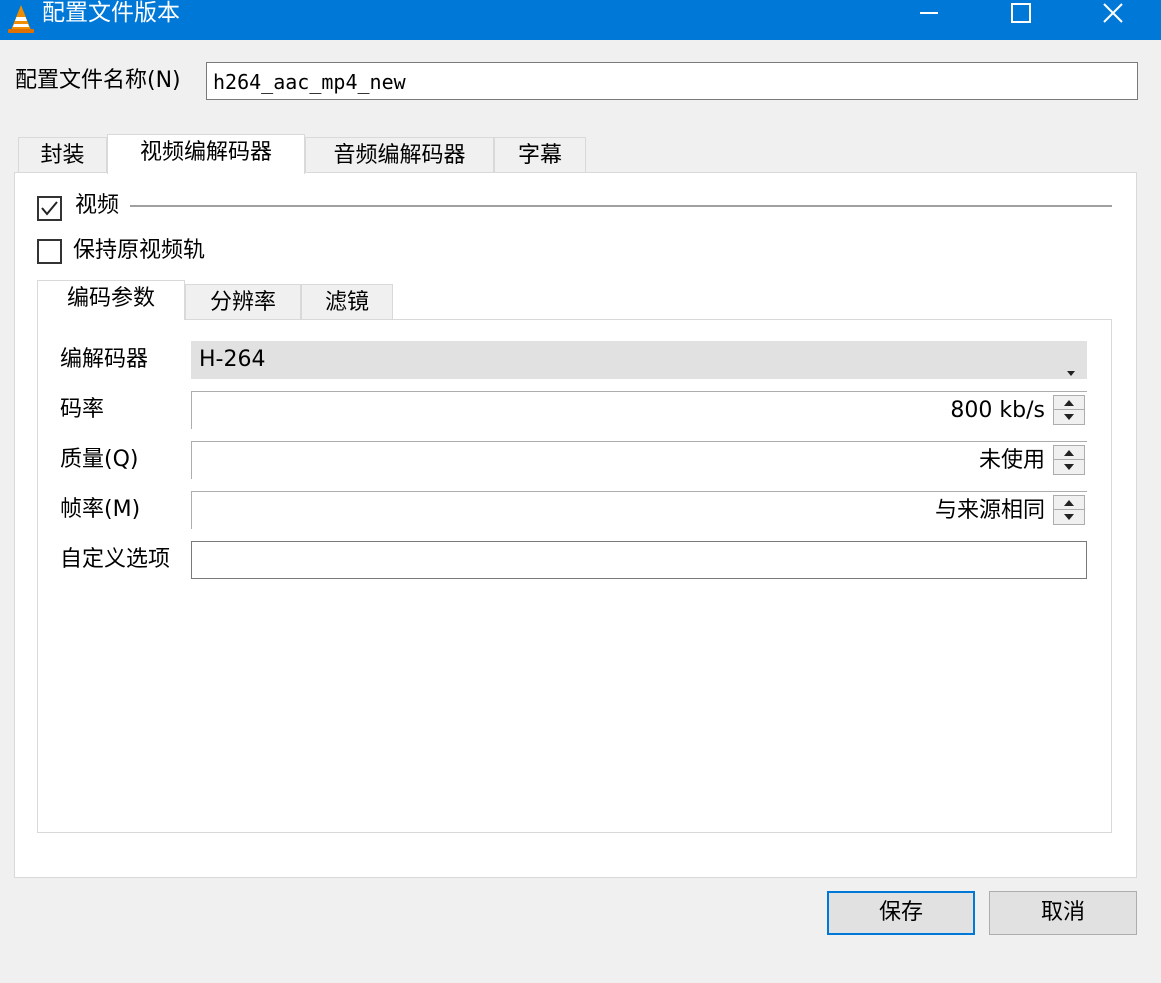 The height and width of the screenshot is (983, 1161). What do you see at coordinates (929, 13) in the screenshot?
I see `minimize-icon` at bounding box center [929, 13].